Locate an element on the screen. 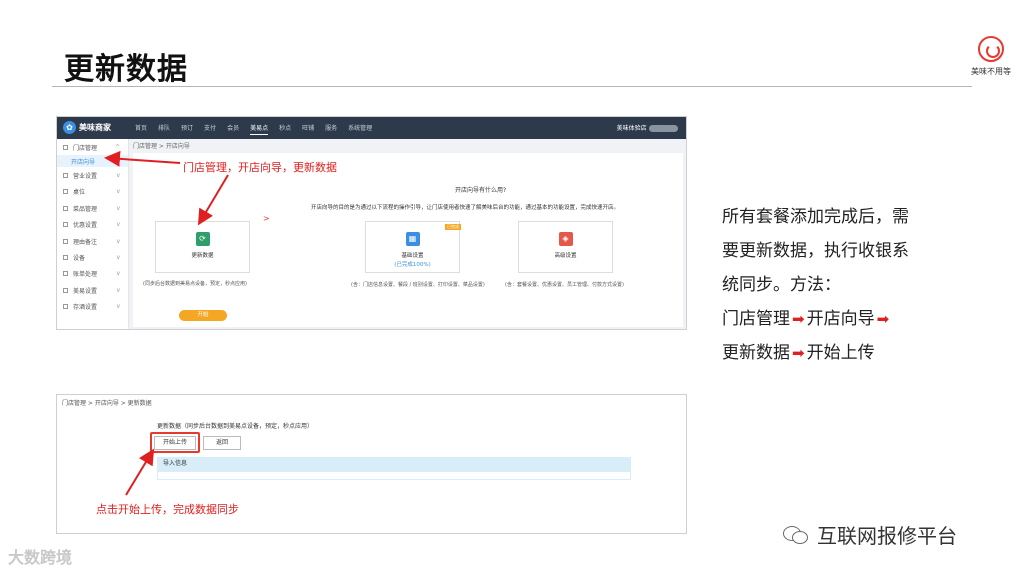 This screenshot has height=576, width=1024. card-desc: (含：门店信息设置、餐段 / 班别设置、打印设置、菜品设置) is located at coordinates (418, 285).